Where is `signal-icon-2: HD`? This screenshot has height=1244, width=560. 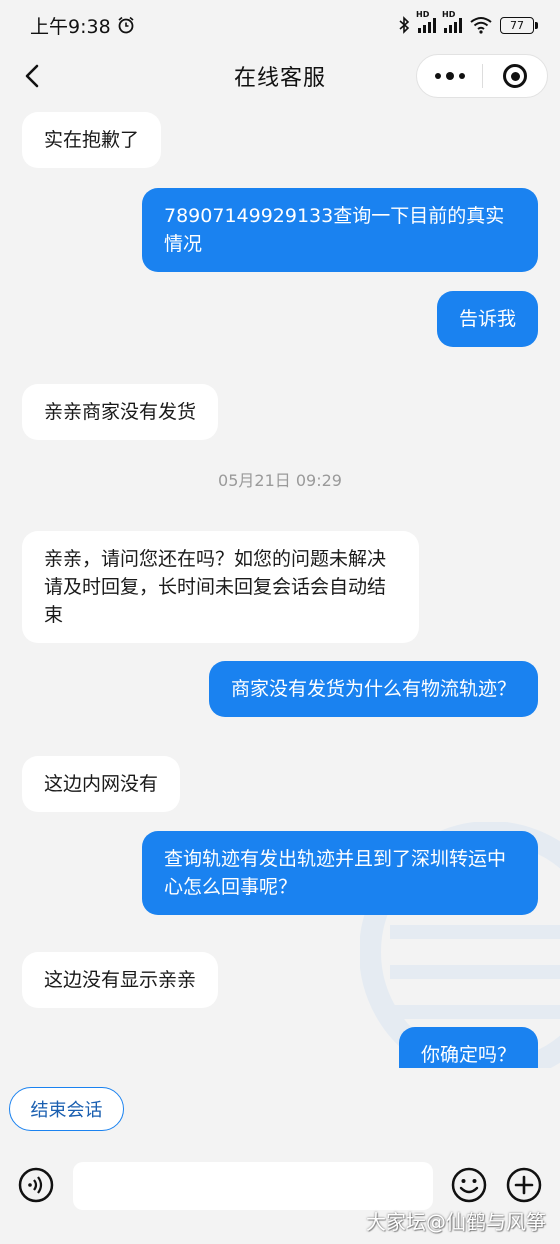
signal-icon-2: HD is located at coordinates (452, 21).